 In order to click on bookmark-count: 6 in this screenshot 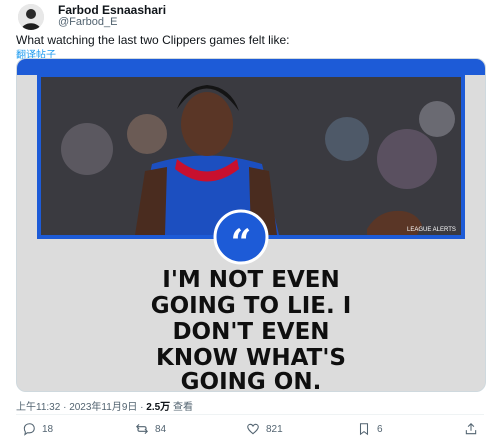, I will do `click(380, 429)`.